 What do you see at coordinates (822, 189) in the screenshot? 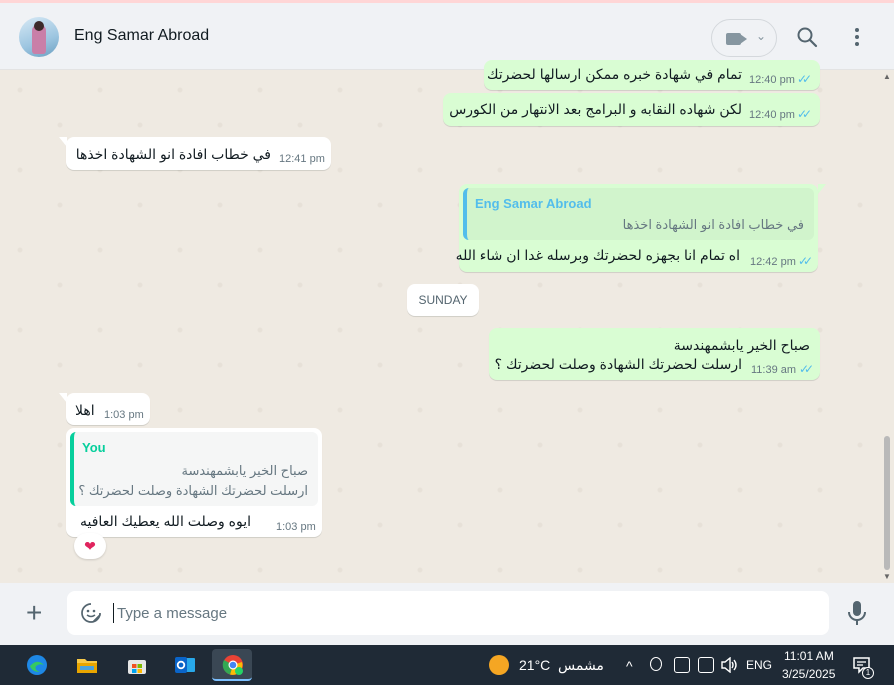
I see `bubble-tail` at bounding box center [822, 189].